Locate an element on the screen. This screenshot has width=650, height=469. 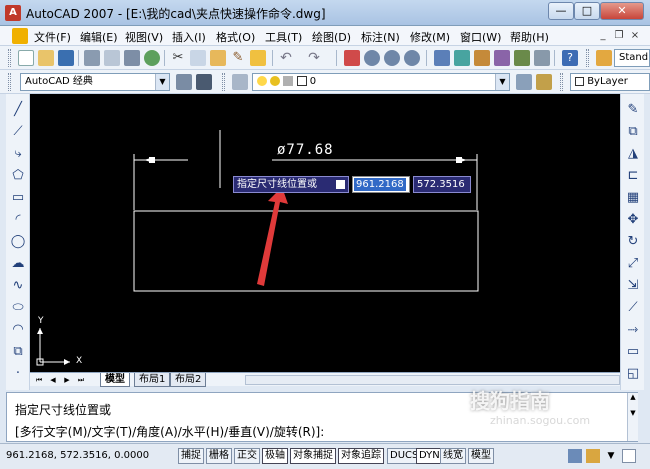
dynamic-input-x-field: 961.2168 is located at coordinates (381, 184).